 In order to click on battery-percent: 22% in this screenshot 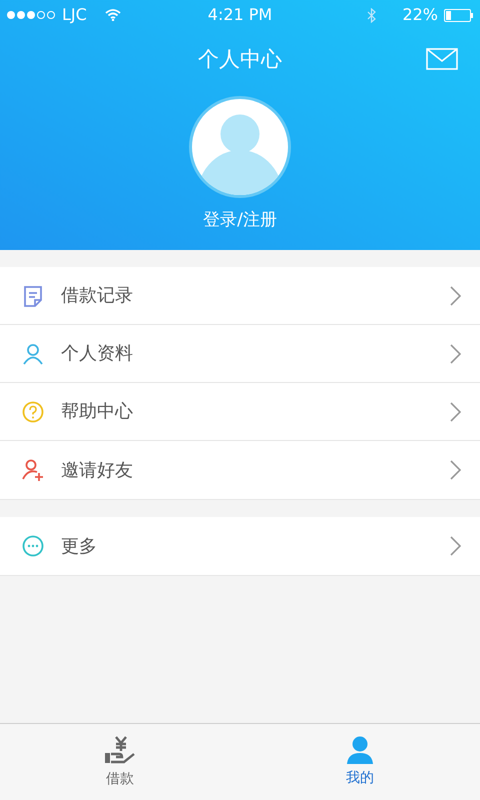, I will do `click(420, 15)`.